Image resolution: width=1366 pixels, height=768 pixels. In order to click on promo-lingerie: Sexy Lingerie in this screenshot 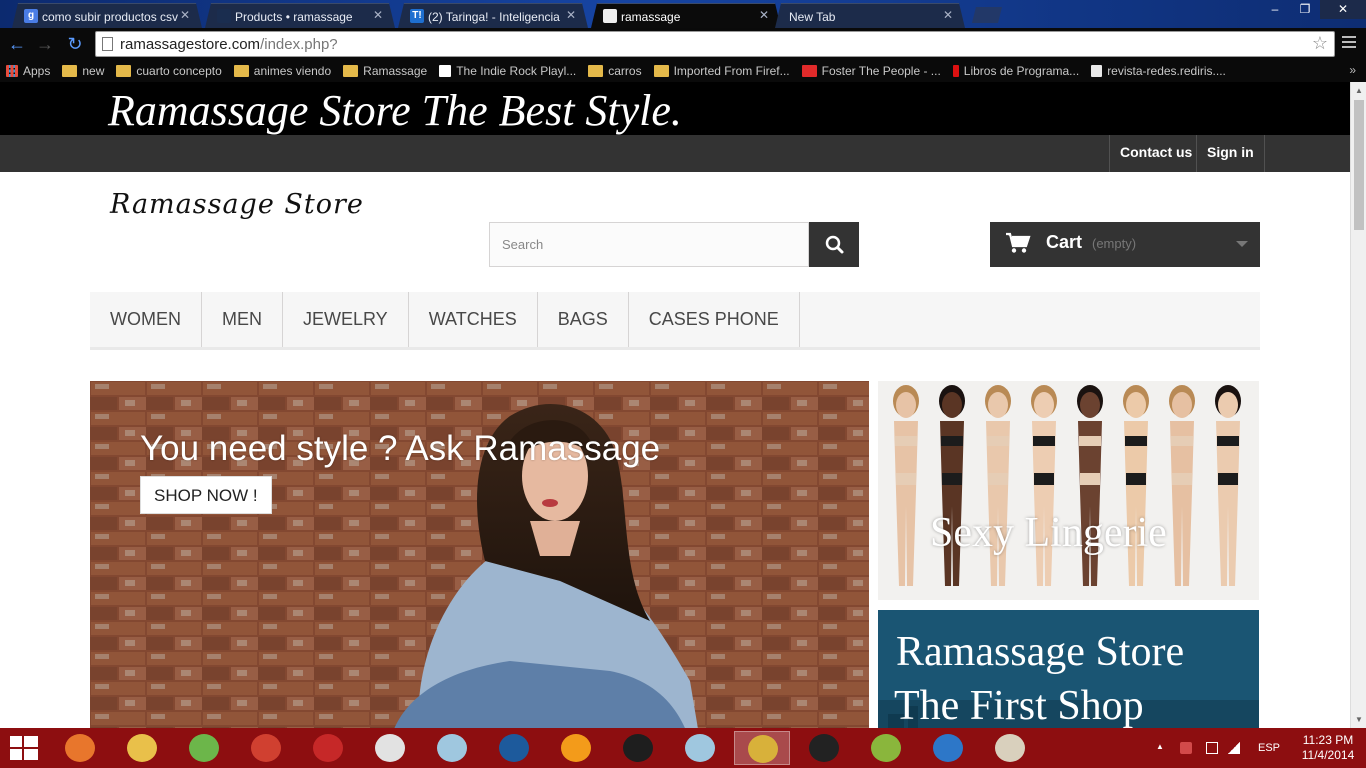, I will do `click(1068, 490)`.